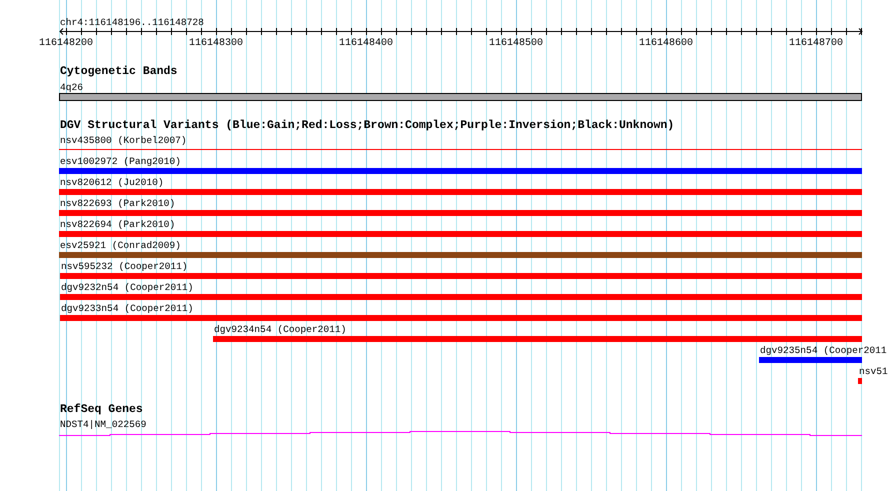  Describe the element at coordinates (460, 149) in the screenshot. I see `variant-line` at that location.